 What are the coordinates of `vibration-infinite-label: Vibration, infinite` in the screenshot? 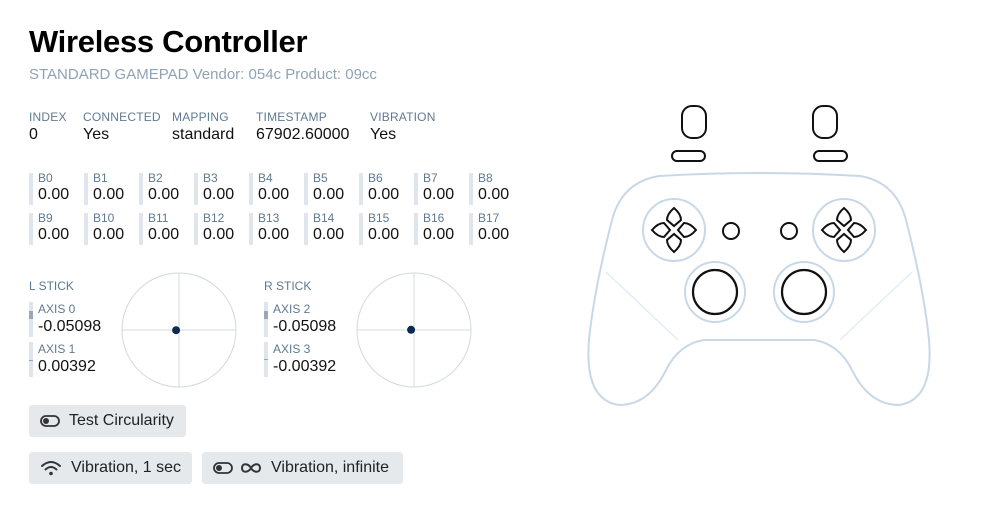 It's located at (330, 467).